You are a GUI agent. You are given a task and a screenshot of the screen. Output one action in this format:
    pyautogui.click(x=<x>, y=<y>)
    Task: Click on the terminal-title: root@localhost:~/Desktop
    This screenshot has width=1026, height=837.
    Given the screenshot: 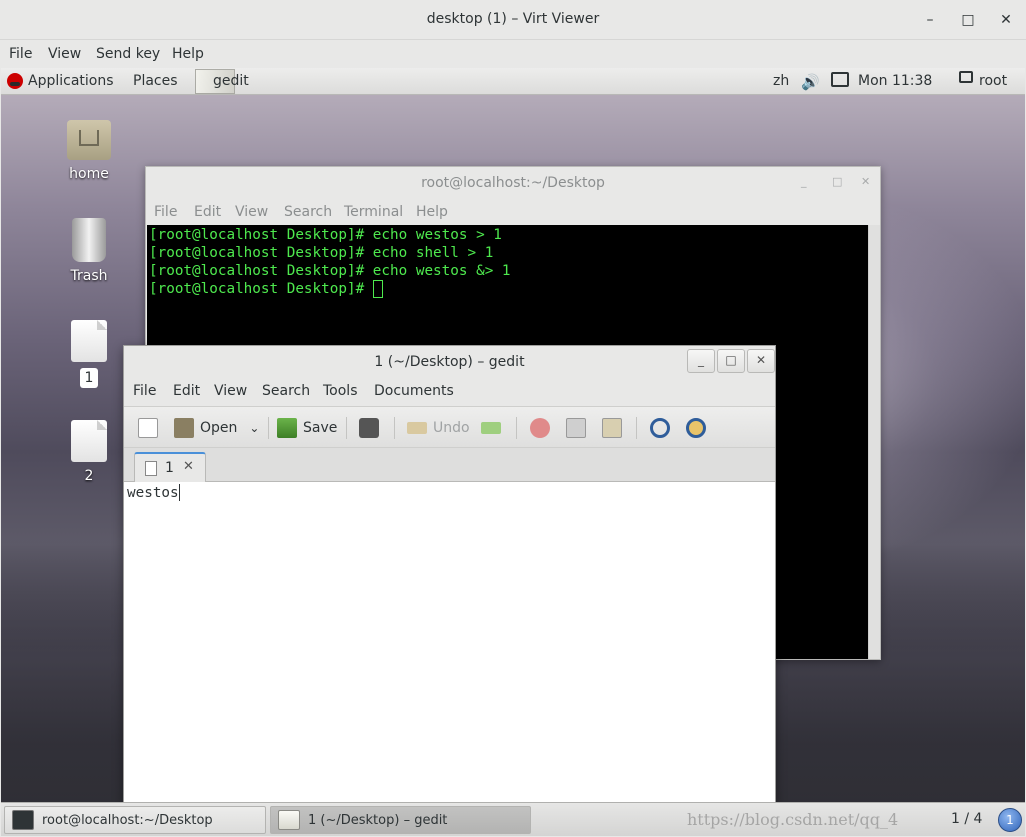 What is the action you would take?
    pyautogui.click(x=513, y=183)
    